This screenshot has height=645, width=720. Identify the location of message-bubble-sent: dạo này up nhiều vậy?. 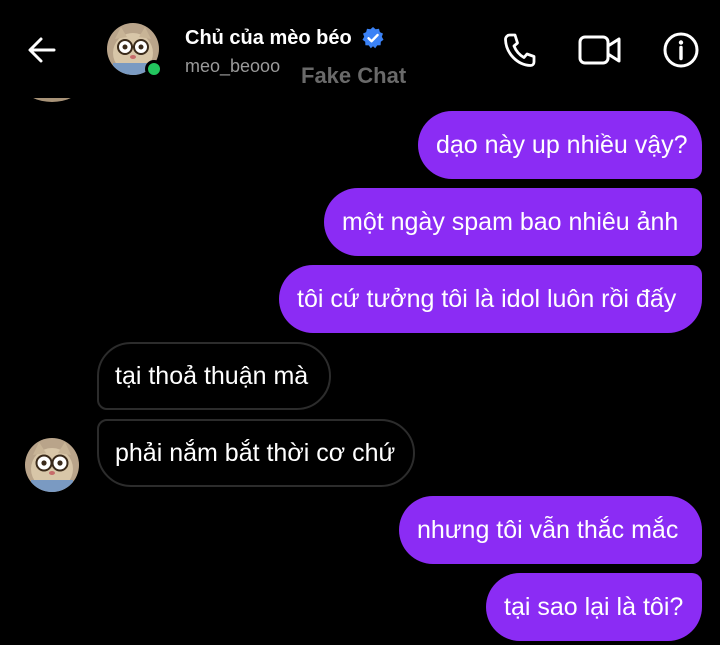
(560, 145).